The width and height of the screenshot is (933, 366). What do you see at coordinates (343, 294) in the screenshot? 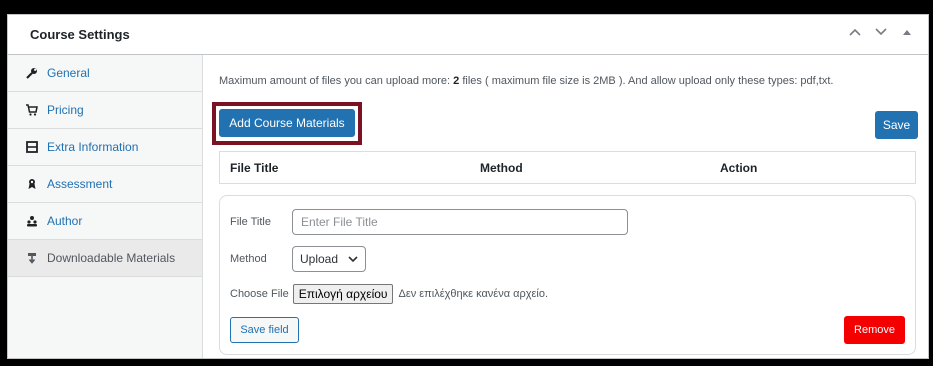
I see `choose-file-button: Επιλογή αρχείου` at bounding box center [343, 294].